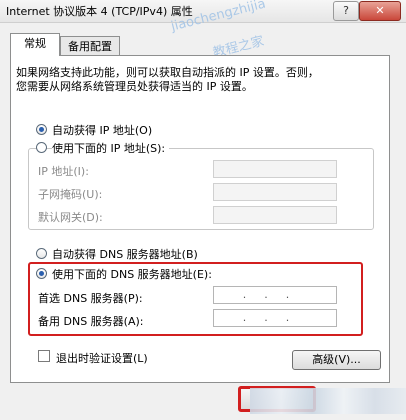 The image size is (406, 420). Describe the element at coordinates (167, 72) in the screenshot. I see `description-line-1: 如果网络支持此功能，则可以获取自动指派的 IP 设置。否则，` at that location.